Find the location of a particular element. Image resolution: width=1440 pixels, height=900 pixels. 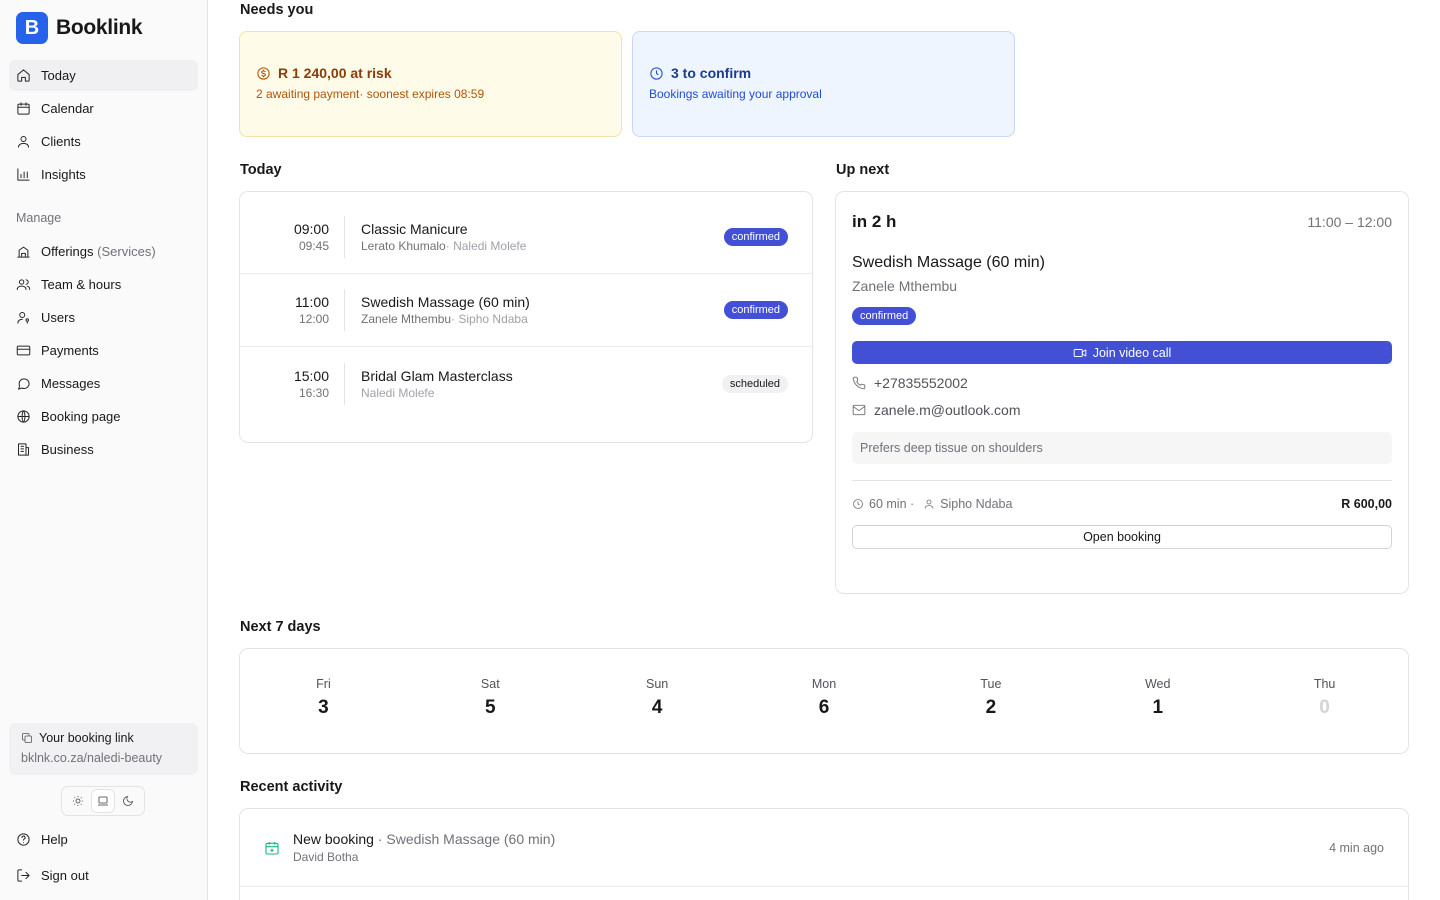

booking-link-title-row: Your booking link is located at coordinates (103, 738).